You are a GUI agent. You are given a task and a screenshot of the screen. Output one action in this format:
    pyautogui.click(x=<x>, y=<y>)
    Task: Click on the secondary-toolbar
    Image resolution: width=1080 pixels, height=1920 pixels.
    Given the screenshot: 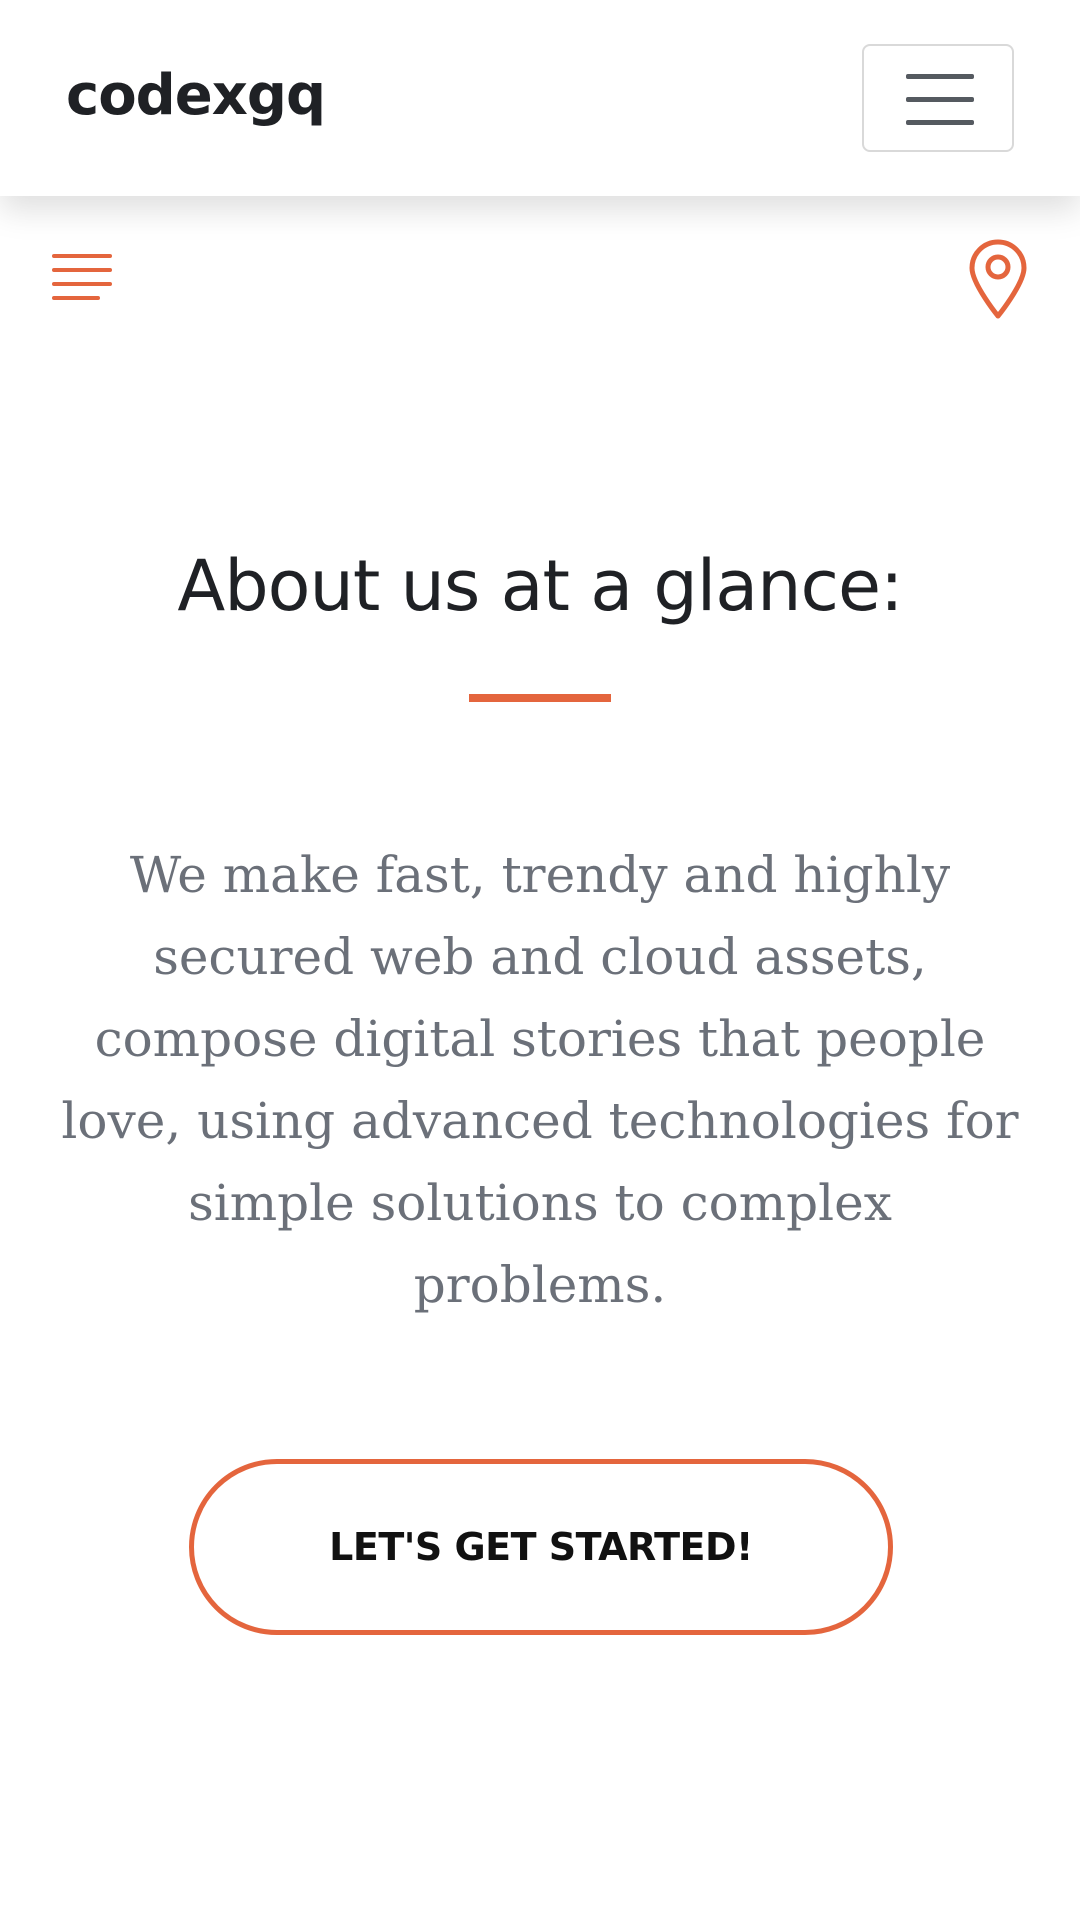 What is the action you would take?
    pyautogui.click(x=540, y=266)
    